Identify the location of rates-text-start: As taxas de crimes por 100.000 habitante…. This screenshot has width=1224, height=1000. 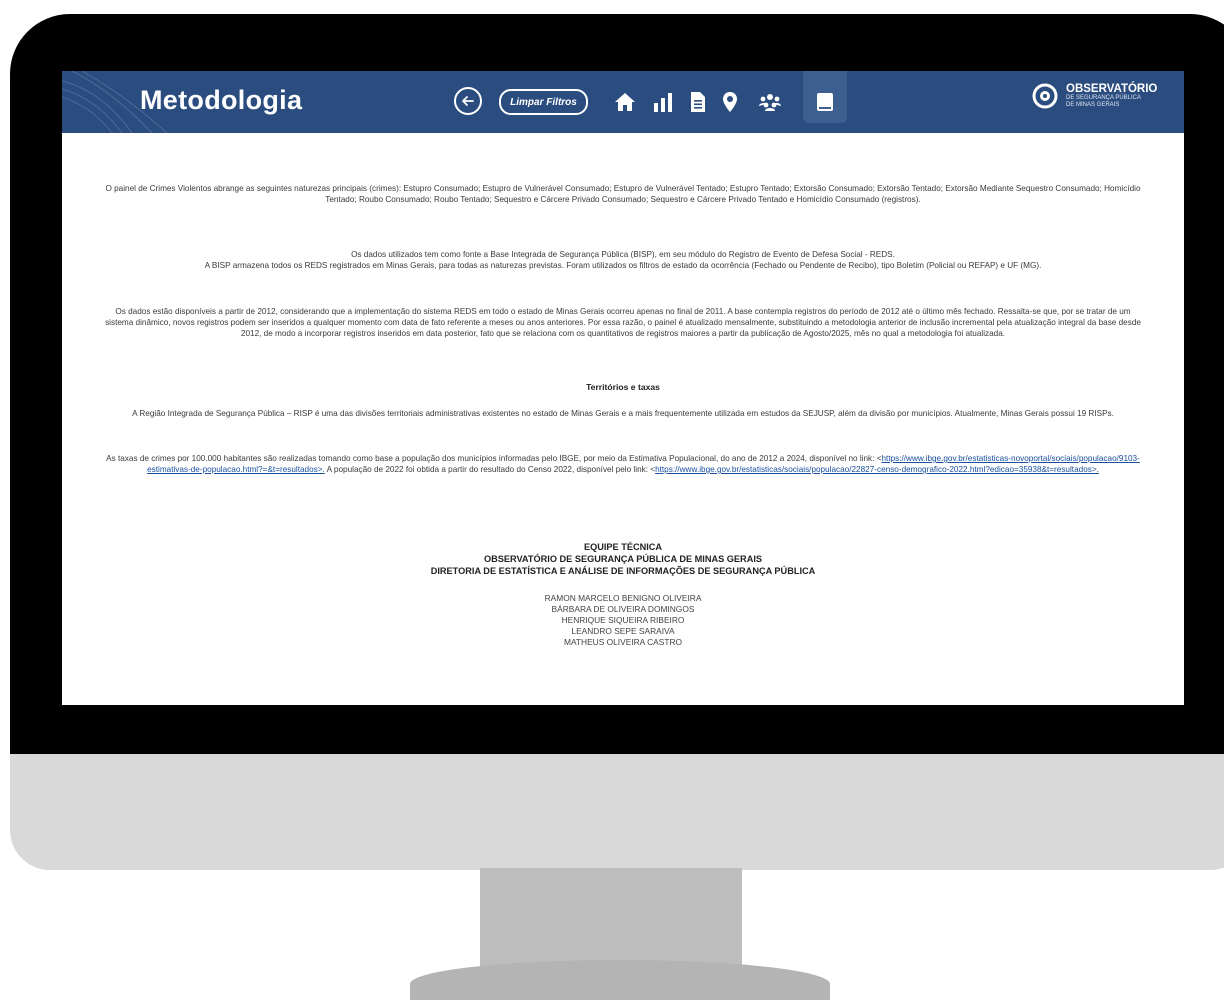
(494, 458).